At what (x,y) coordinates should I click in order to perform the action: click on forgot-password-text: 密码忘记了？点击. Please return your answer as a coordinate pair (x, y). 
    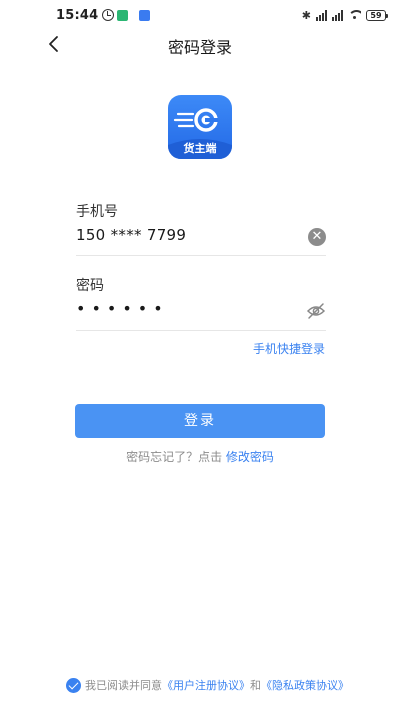
    Looking at the image, I should click on (174, 457).